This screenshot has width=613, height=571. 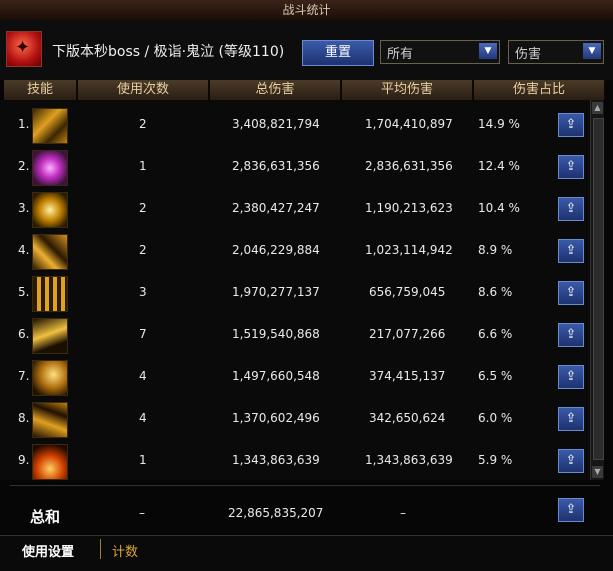 What do you see at coordinates (409, 460) in the screenshot?
I see `row-avg: 1,343,863,639` at bounding box center [409, 460].